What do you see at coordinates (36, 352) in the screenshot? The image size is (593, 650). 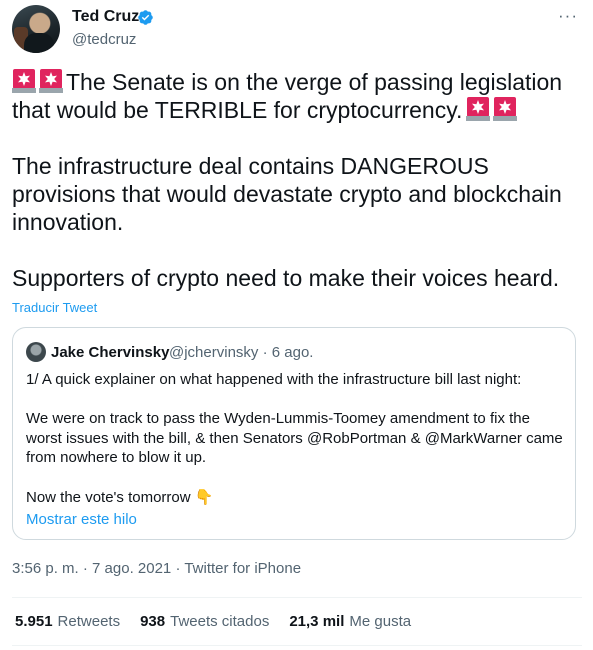 I see `quoted-author-avatar` at bounding box center [36, 352].